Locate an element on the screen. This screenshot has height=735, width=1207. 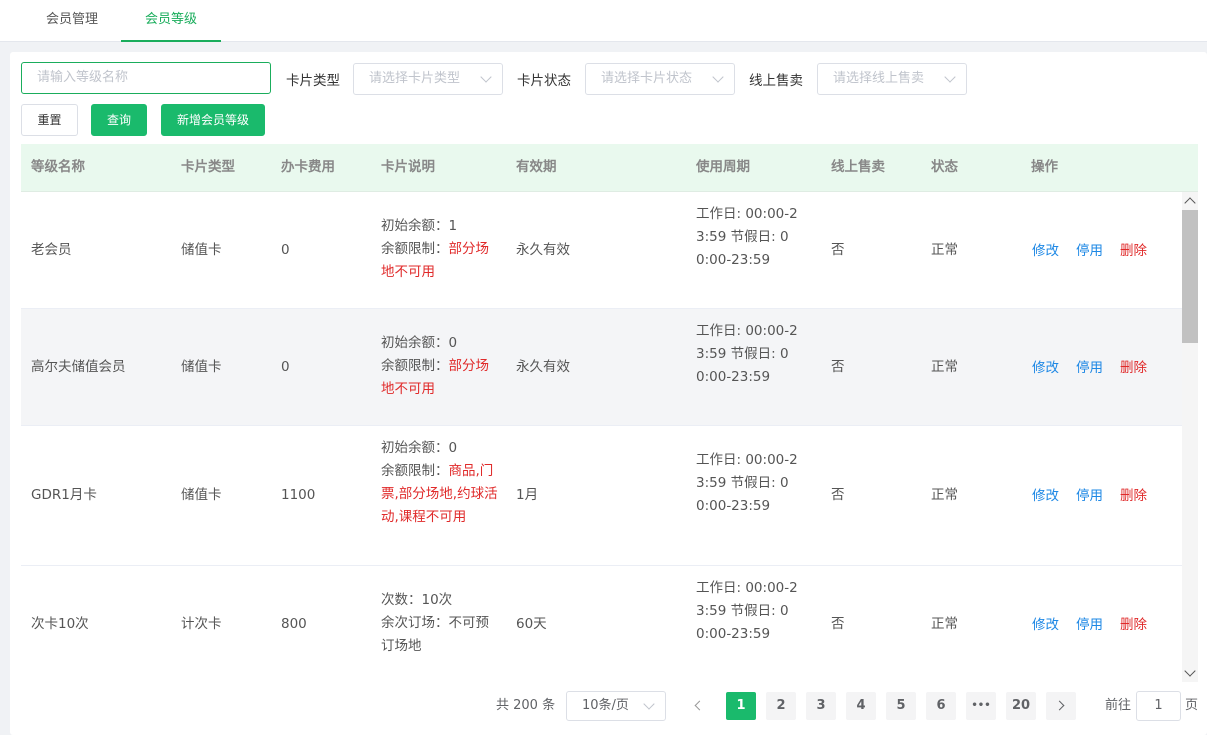
query-button: 查询 is located at coordinates (119, 120).